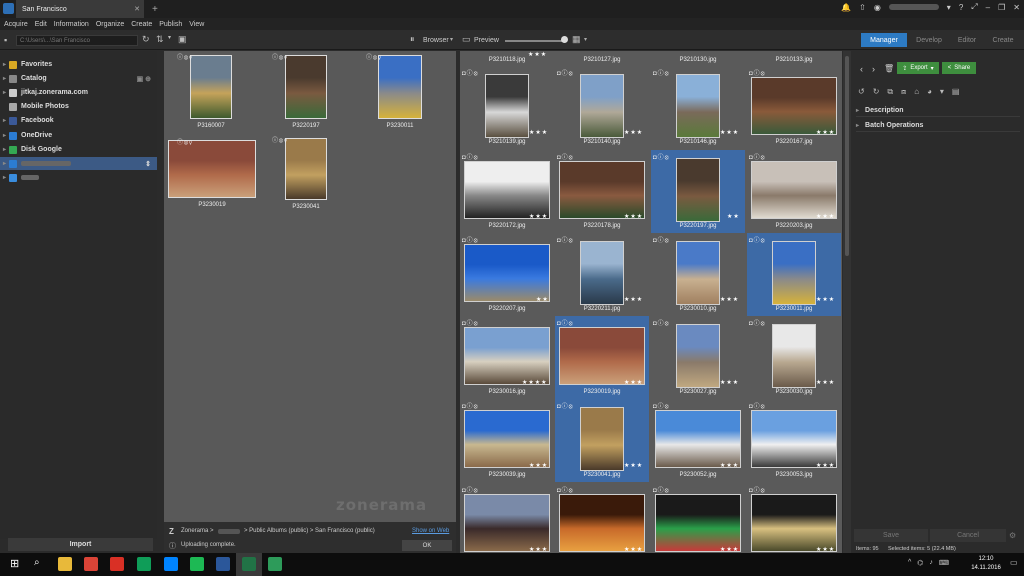 The height and width of the screenshot is (576, 1024). What do you see at coordinates (78, 177) in the screenshot?
I see `navigator-item: ▸` at bounding box center [78, 177].